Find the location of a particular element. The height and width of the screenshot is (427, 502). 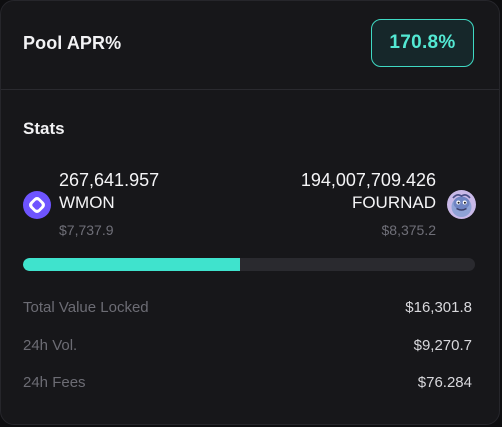

pool-apr-badge: 170.8% is located at coordinates (422, 43).